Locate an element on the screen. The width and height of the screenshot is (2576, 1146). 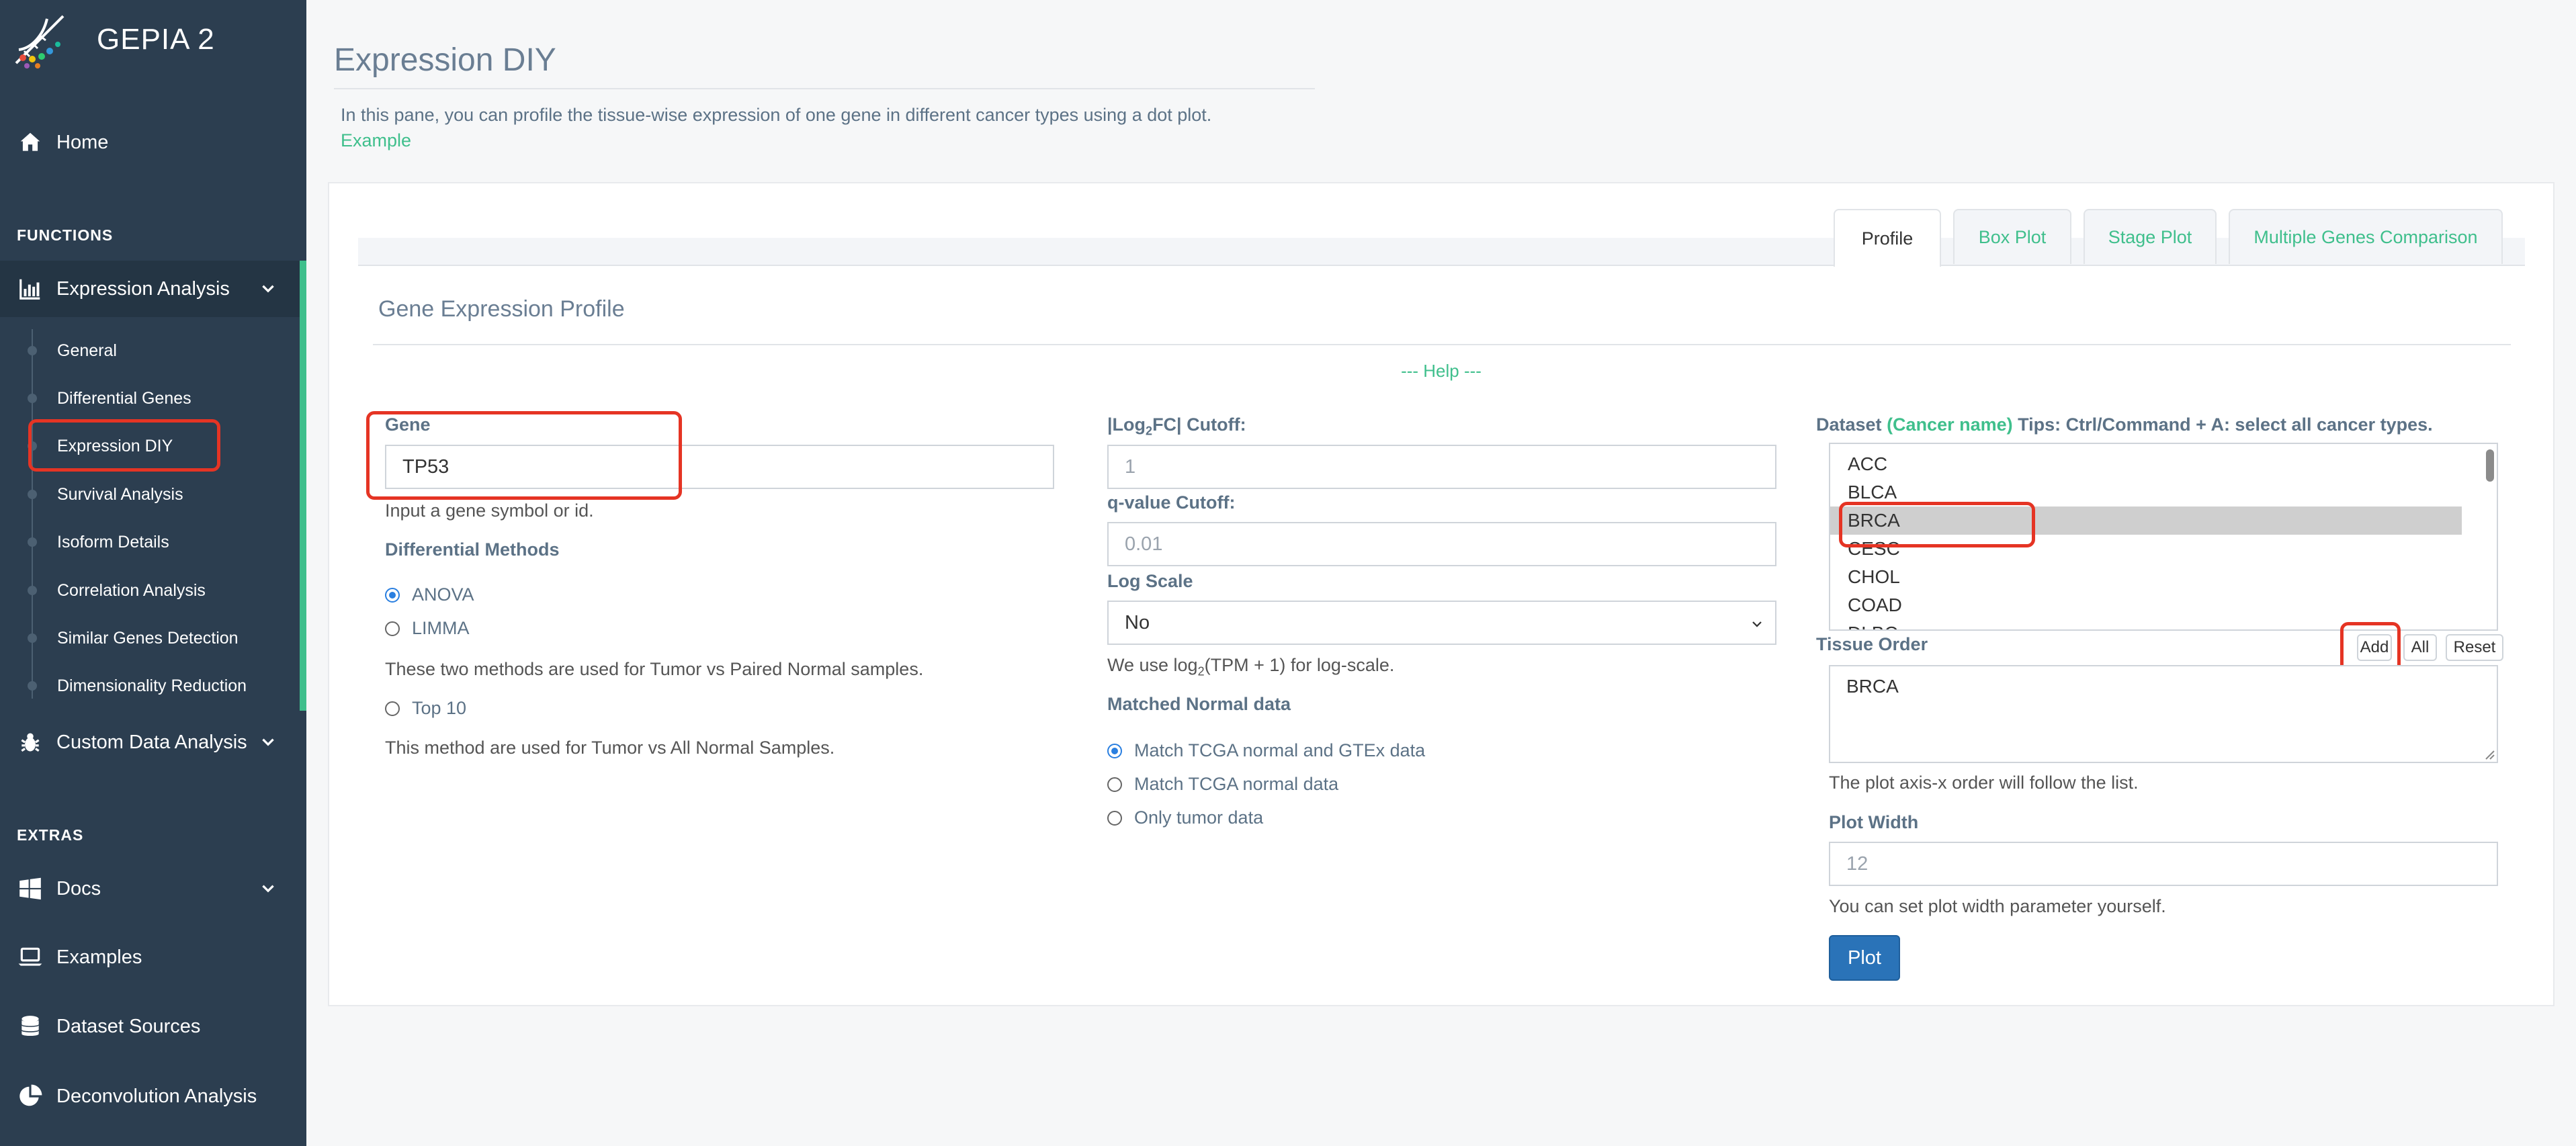
log2fc-input is located at coordinates (1441, 467).